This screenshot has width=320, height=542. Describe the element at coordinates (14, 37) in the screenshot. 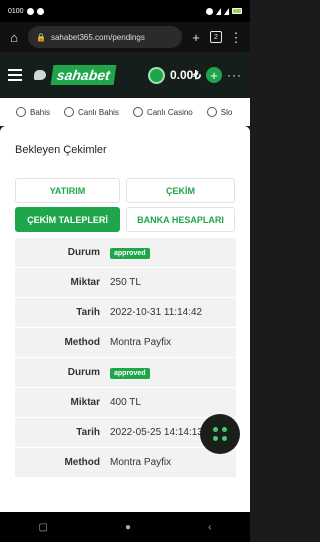

I see `home-icon: ⌂` at that location.